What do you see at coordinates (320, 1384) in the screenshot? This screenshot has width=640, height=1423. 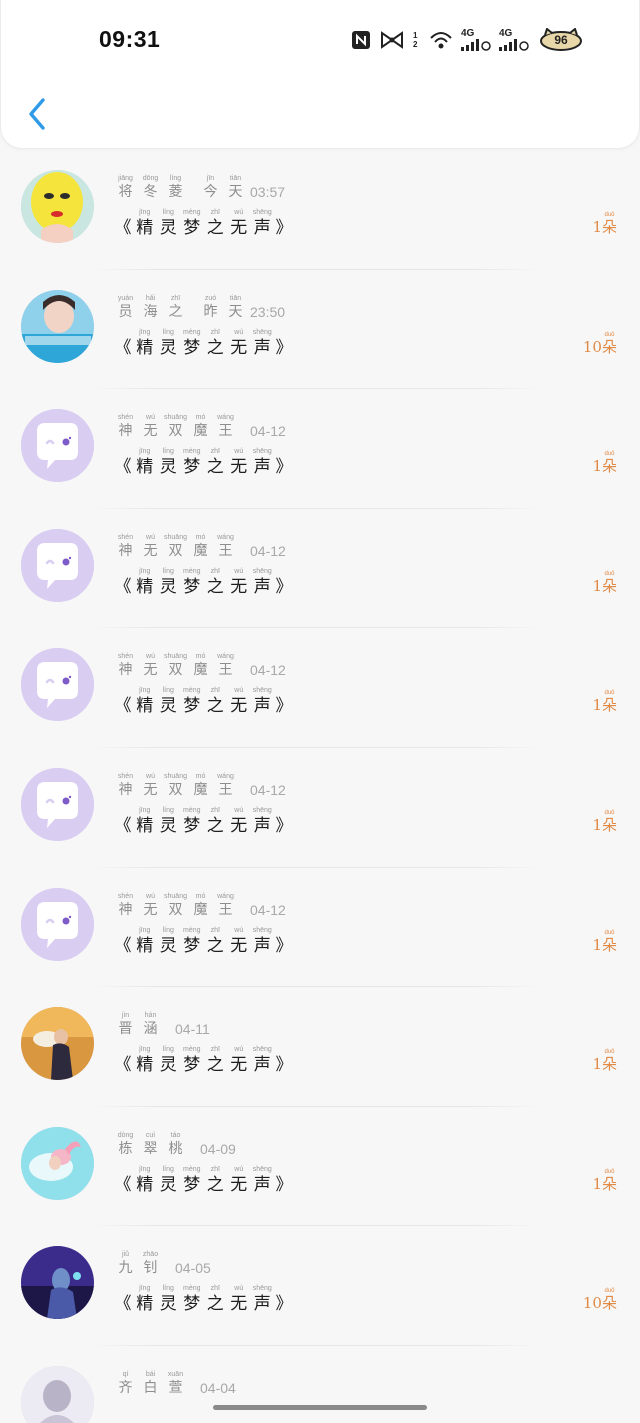 I see `list-item: qí 齐 bái 白 xuān 萱 04-04` at bounding box center [320, 1384].